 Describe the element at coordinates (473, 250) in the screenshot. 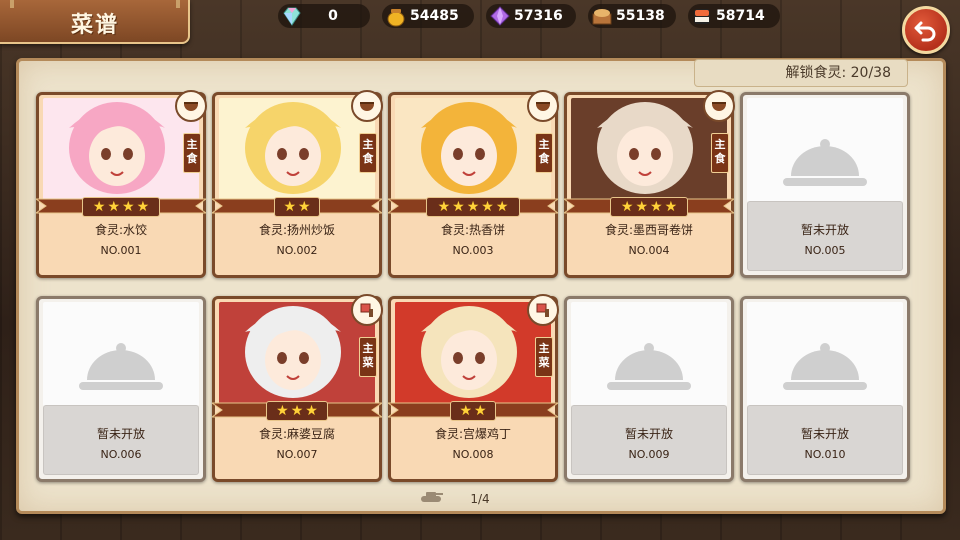

I see `card-number: NO.003` at that location.